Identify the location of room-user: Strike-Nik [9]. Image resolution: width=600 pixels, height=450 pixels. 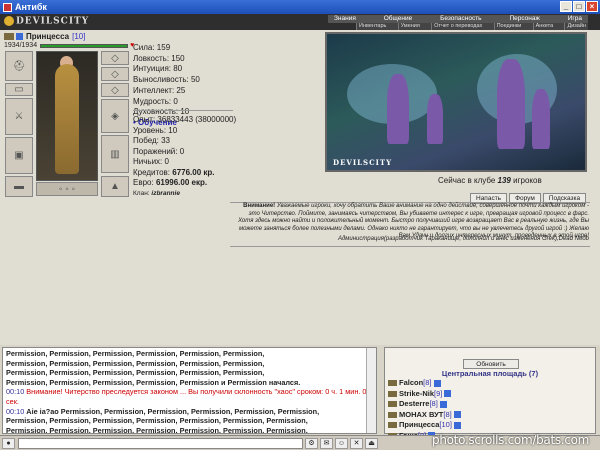
(488, 394).